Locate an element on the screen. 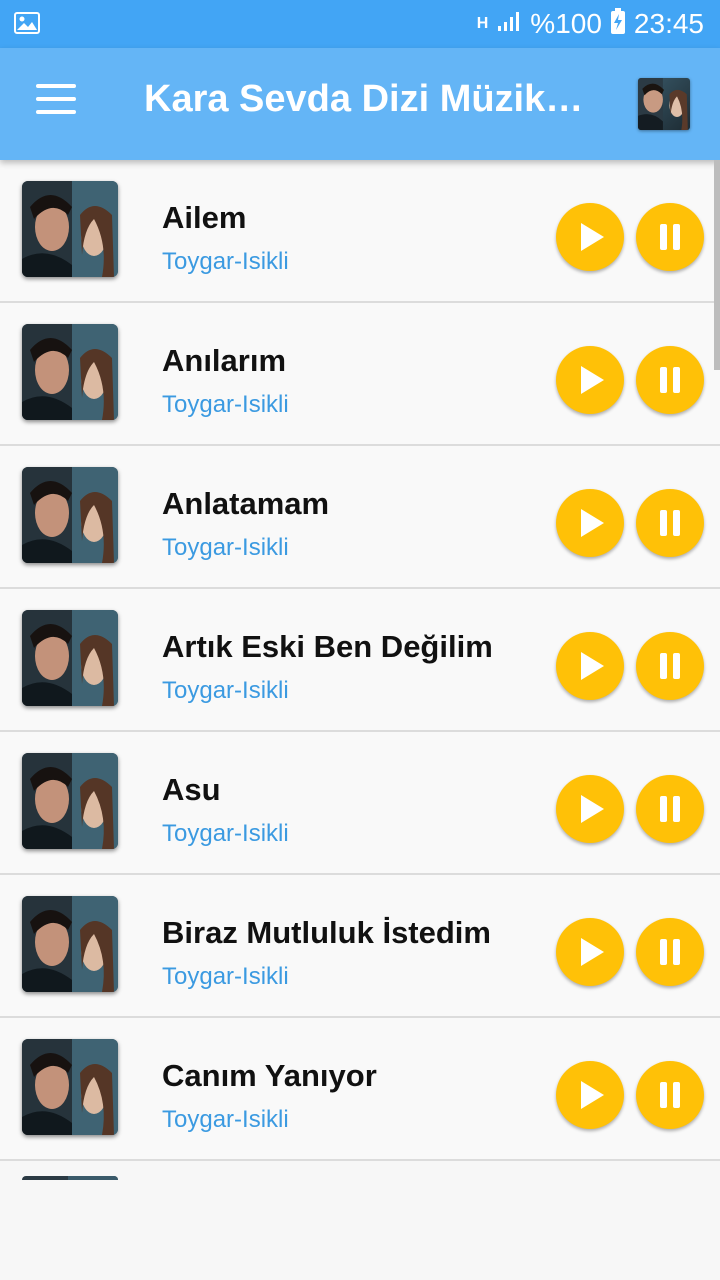 The image size is (720, 1280). song-row: Anılarım Toygar-Isikli is located at coordinates (360, 374).